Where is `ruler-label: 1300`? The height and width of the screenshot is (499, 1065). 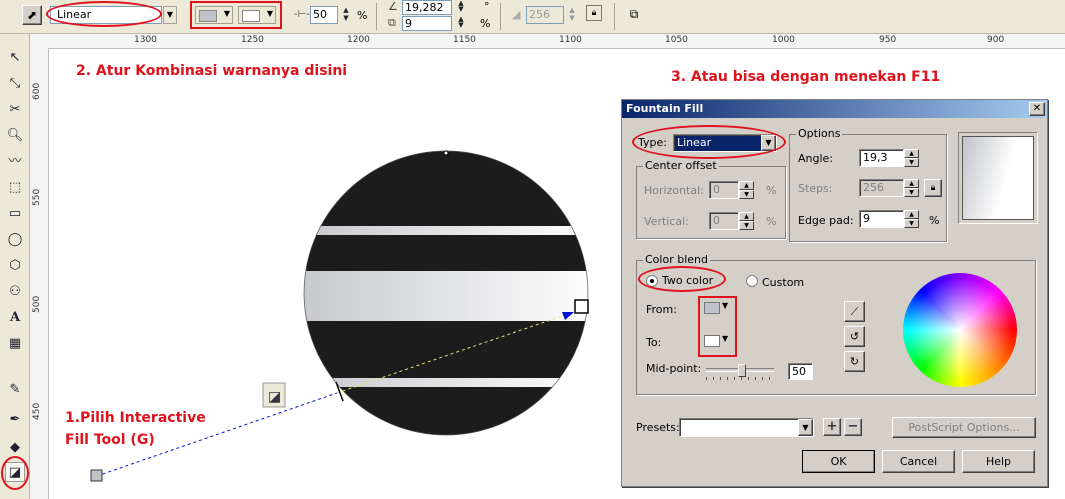
ruler-label: 1300 is located at coordinates (145, 40).